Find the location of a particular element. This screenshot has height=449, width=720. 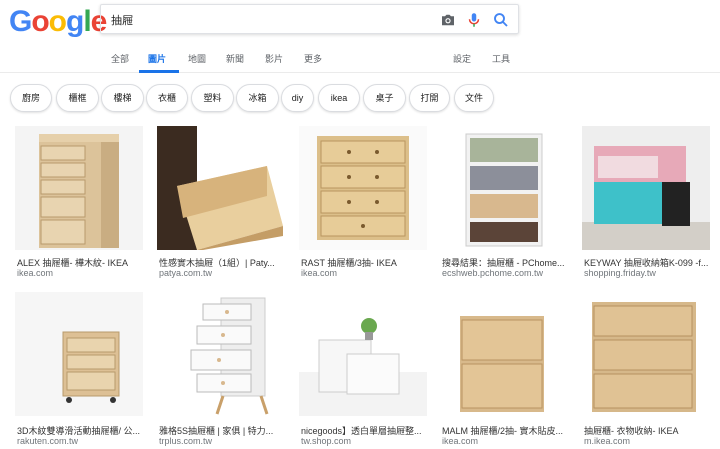

microphone-icon is located at coordinates (474, 20).